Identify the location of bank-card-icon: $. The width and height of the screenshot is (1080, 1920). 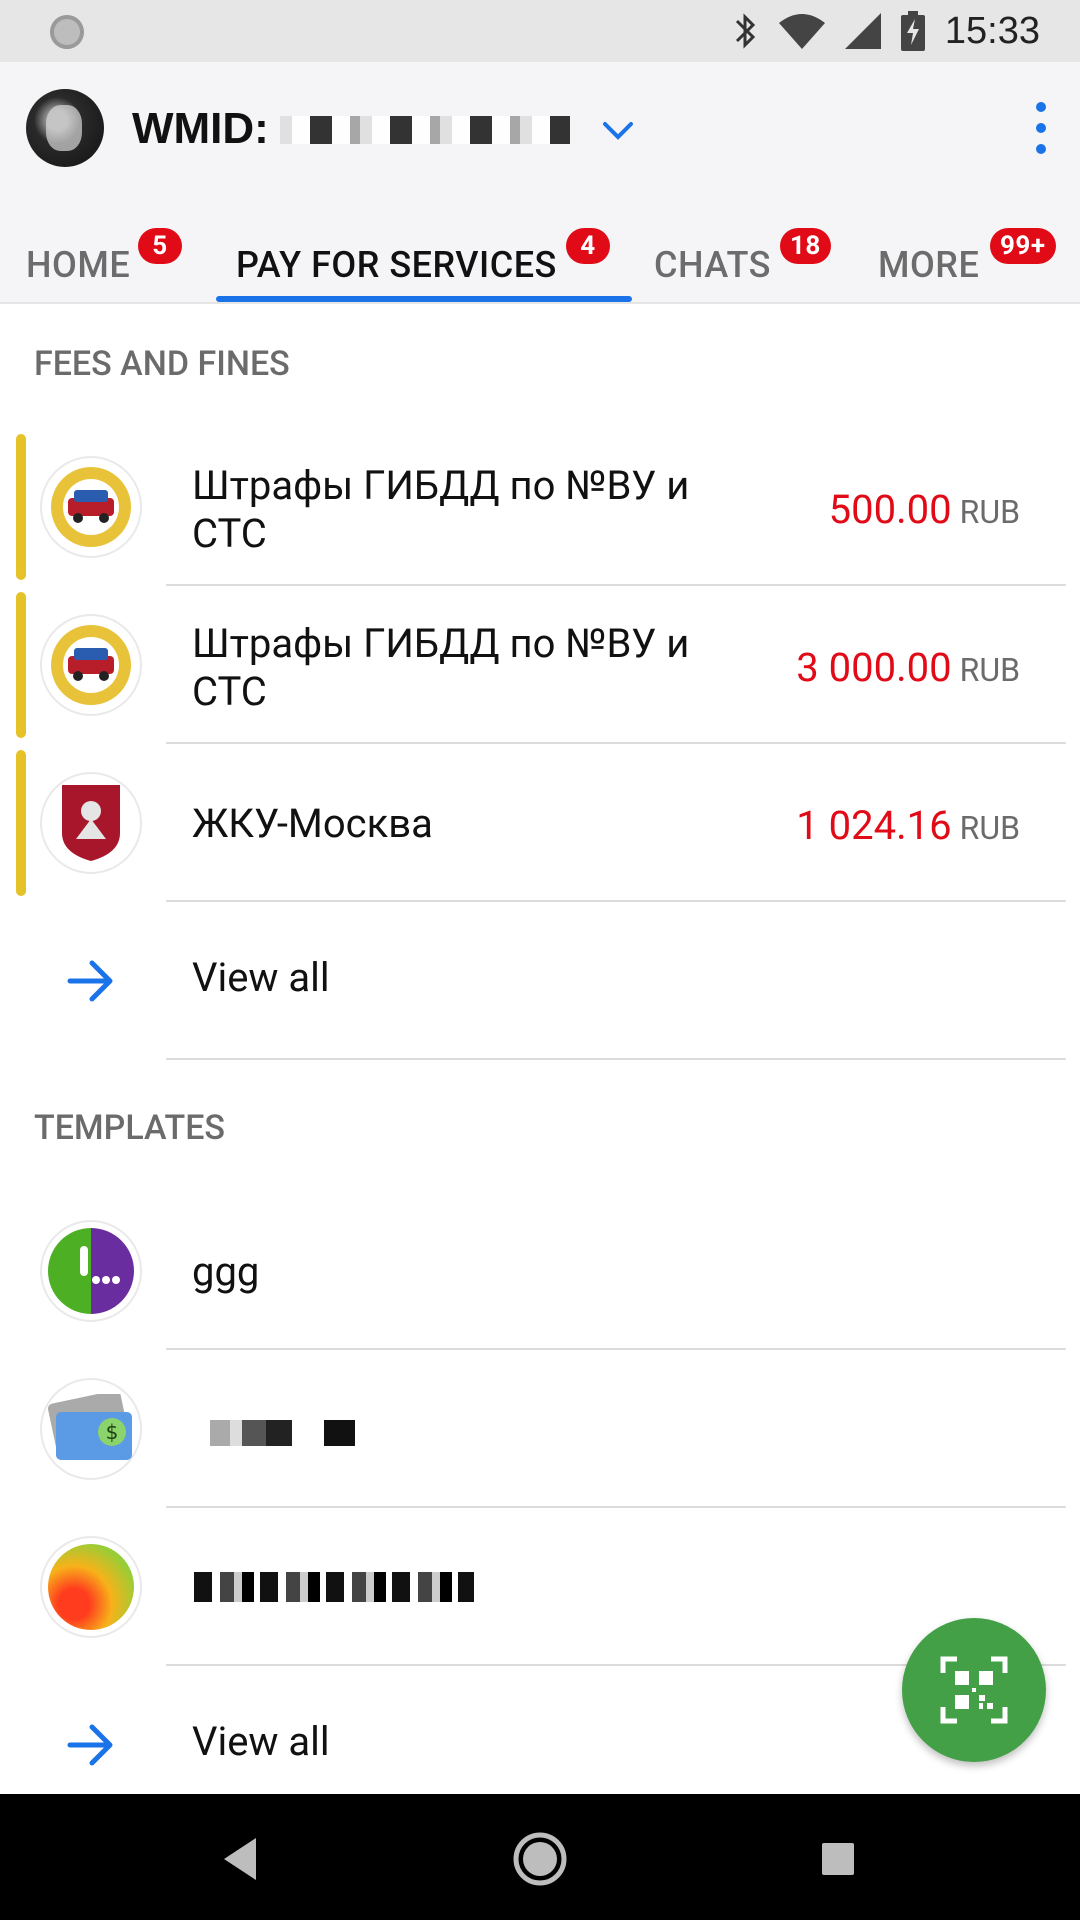
(91, 1429).